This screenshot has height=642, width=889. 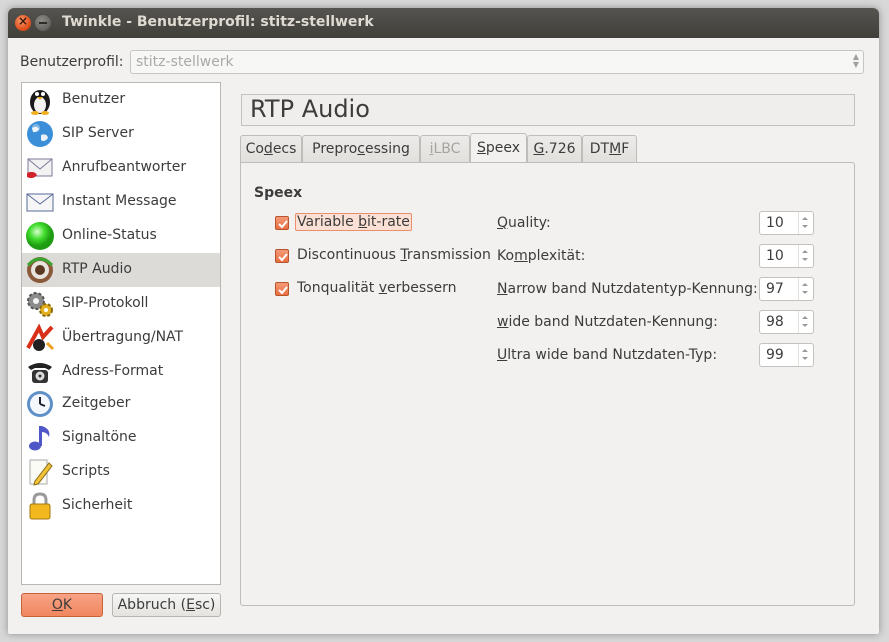 I want to click on close-icon: ×, so click(x=23, y=21).